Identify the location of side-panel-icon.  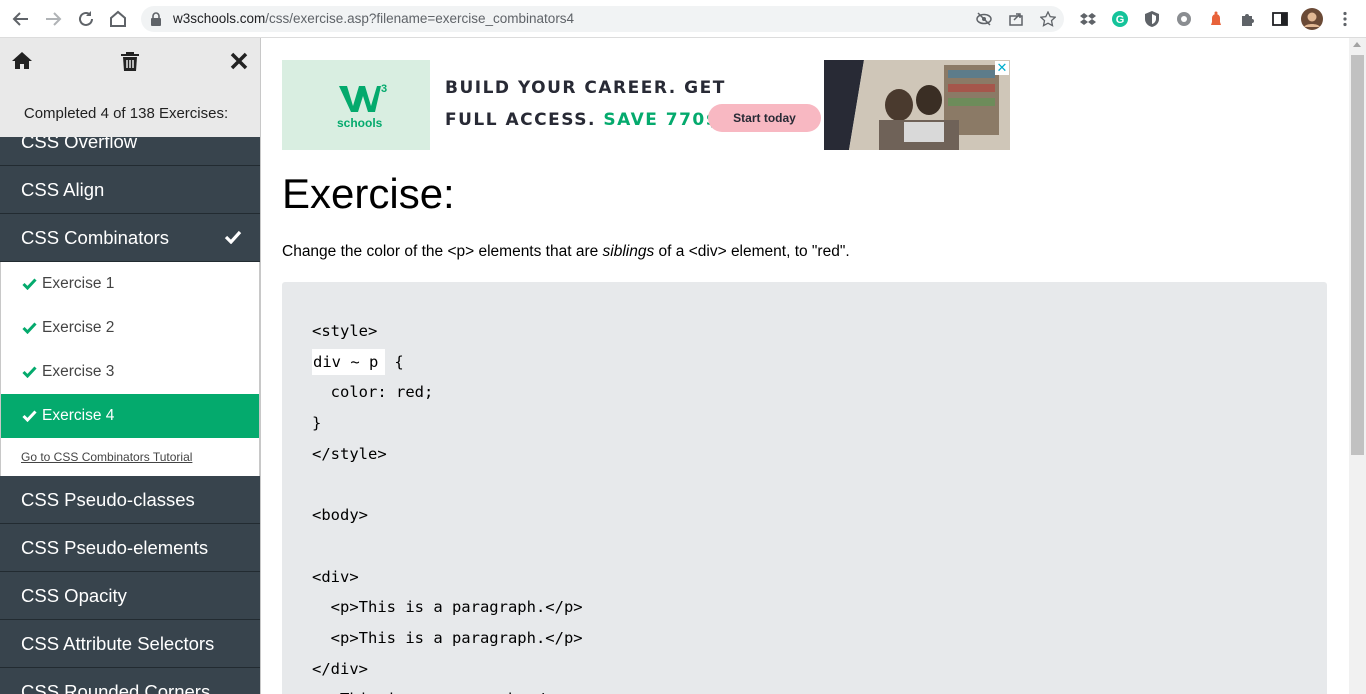
(1280, 19).